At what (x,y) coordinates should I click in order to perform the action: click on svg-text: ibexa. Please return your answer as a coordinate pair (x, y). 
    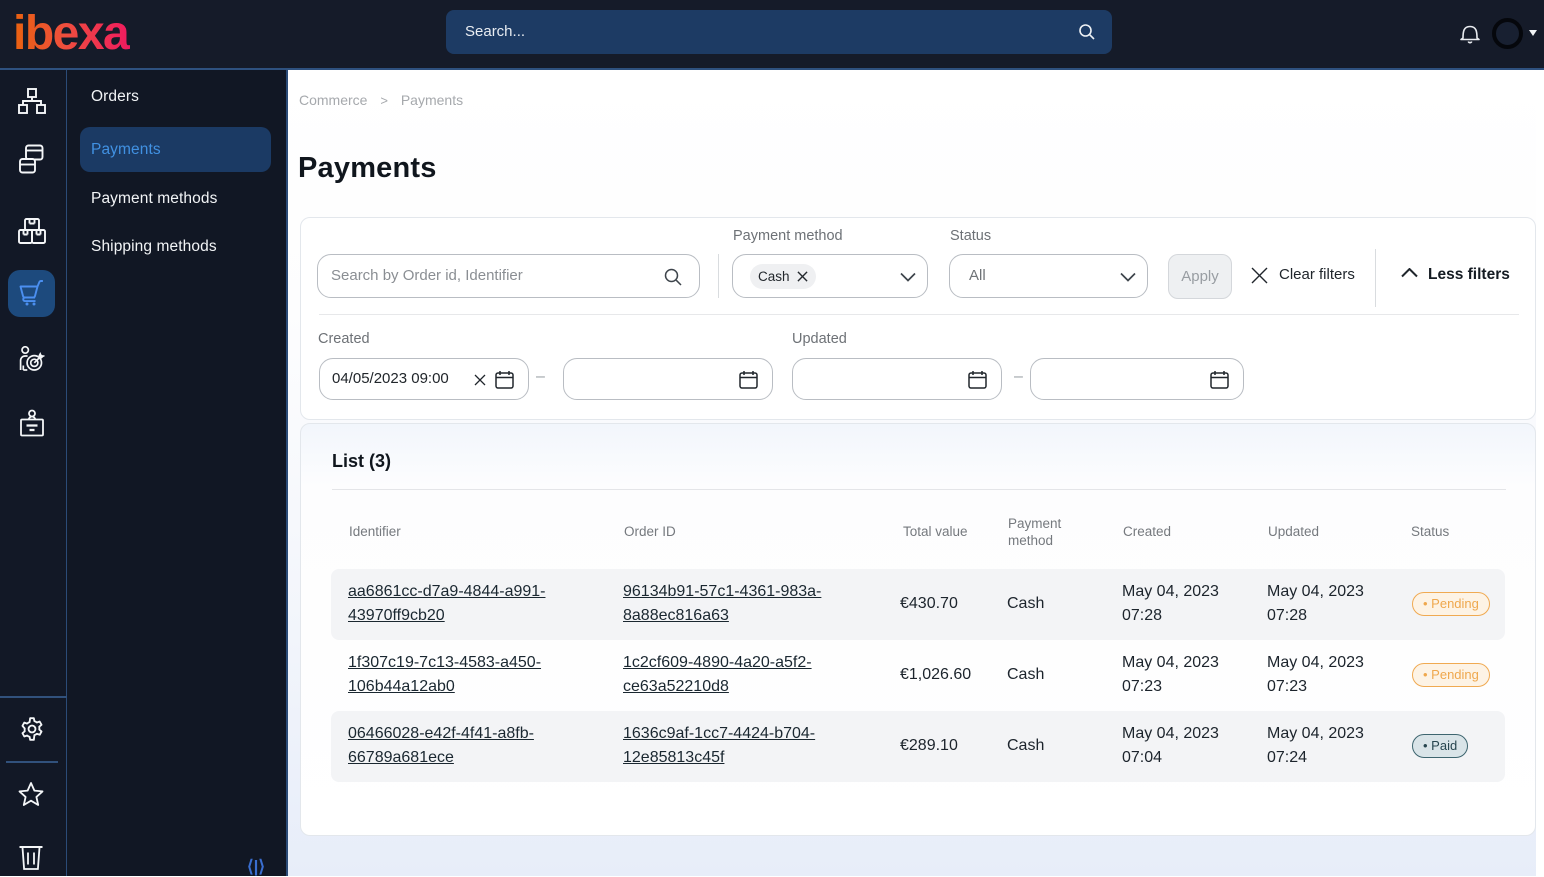
    Looking at the image, I should click on (71, 35).